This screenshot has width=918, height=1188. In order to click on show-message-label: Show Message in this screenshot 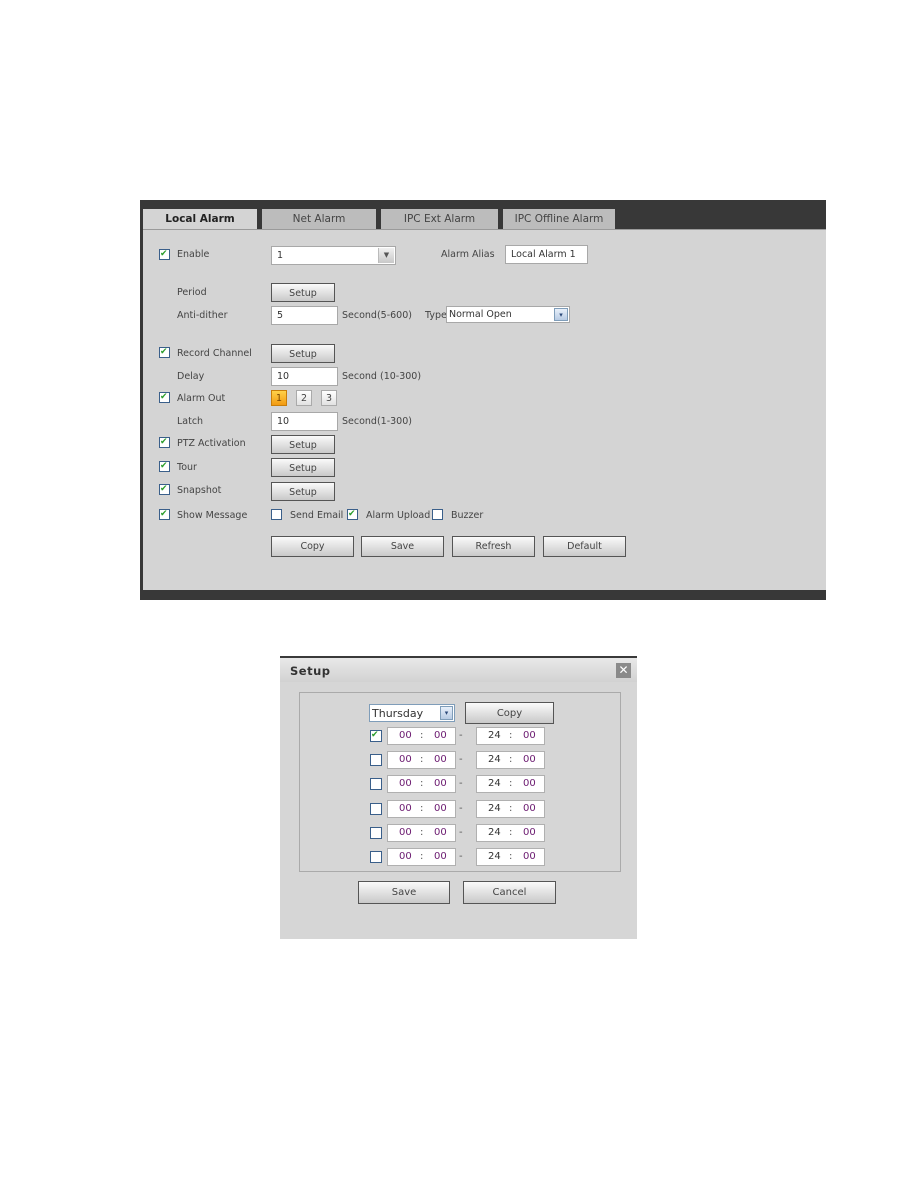, I will do `click(212, 515)`.